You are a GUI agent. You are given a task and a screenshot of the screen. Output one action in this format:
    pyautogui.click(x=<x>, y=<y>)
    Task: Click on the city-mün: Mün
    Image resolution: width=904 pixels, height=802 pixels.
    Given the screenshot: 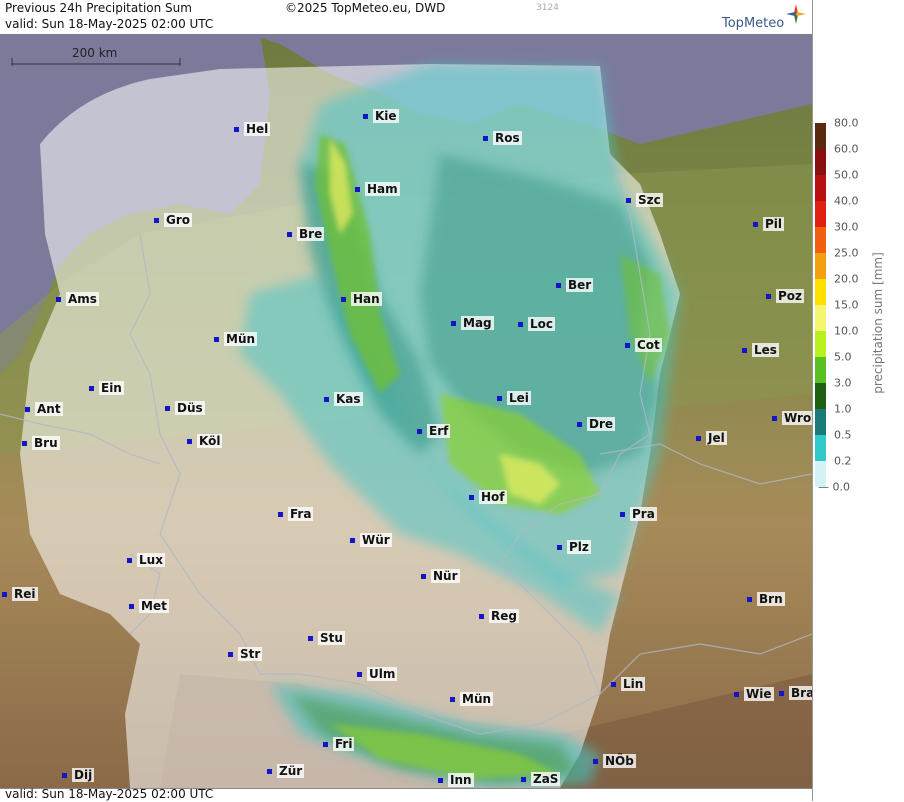 What is the action you would take?
    pyautogui.click(x=236, y=339)
    